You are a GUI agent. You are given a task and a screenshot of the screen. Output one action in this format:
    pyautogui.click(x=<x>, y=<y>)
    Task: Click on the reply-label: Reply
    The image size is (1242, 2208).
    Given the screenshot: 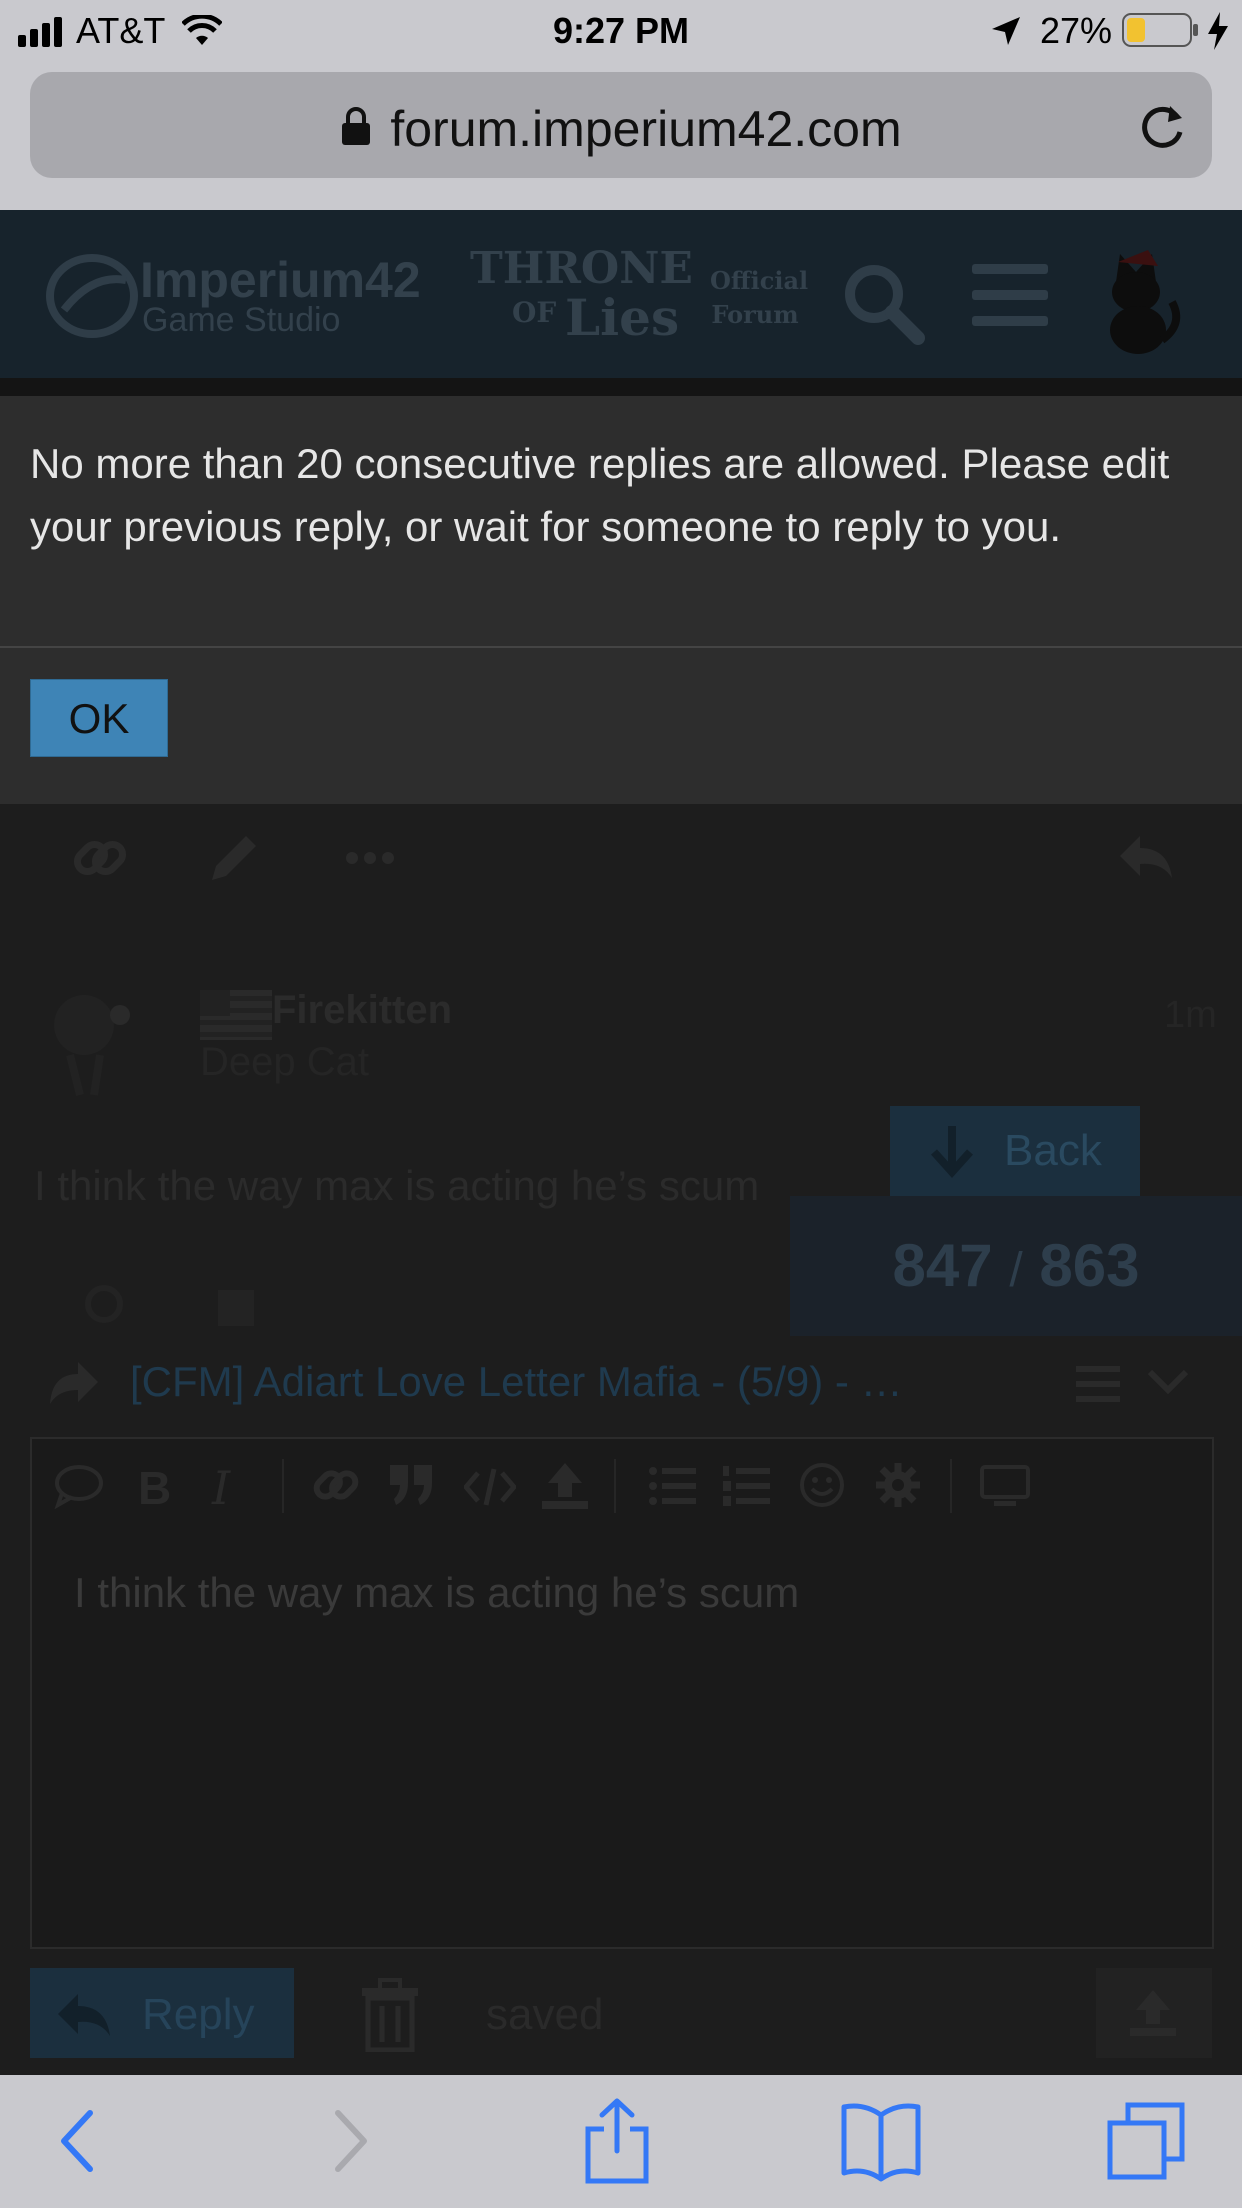 What is the action you would take?
    pyautogui.click(x=198, y=2014)
    